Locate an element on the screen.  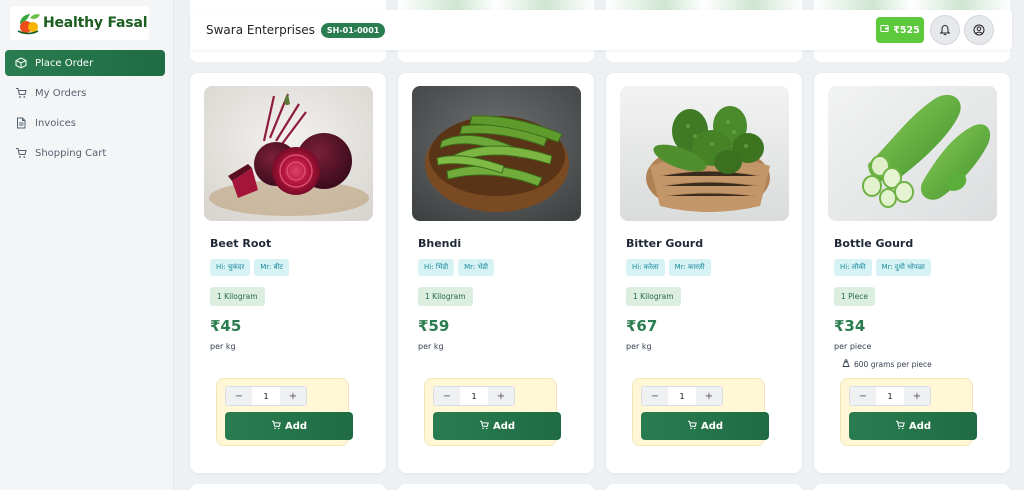
wallet-icon is located at coordinates (884, 30).